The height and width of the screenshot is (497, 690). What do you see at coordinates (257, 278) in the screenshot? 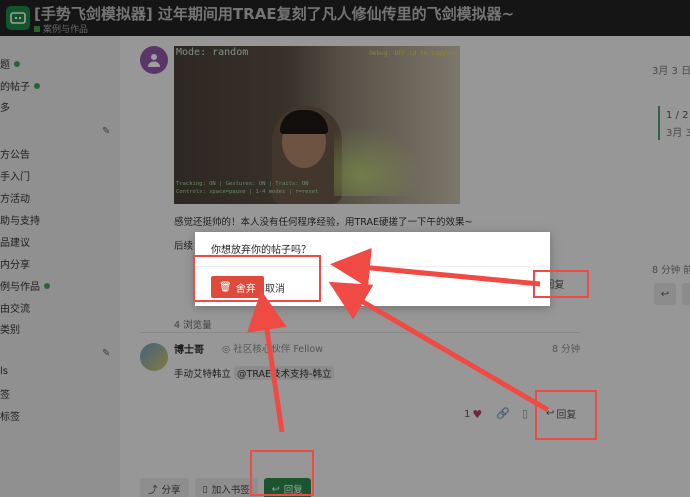
I see `annotation-box-dialog-buttons` at bounding box center [257, 278].